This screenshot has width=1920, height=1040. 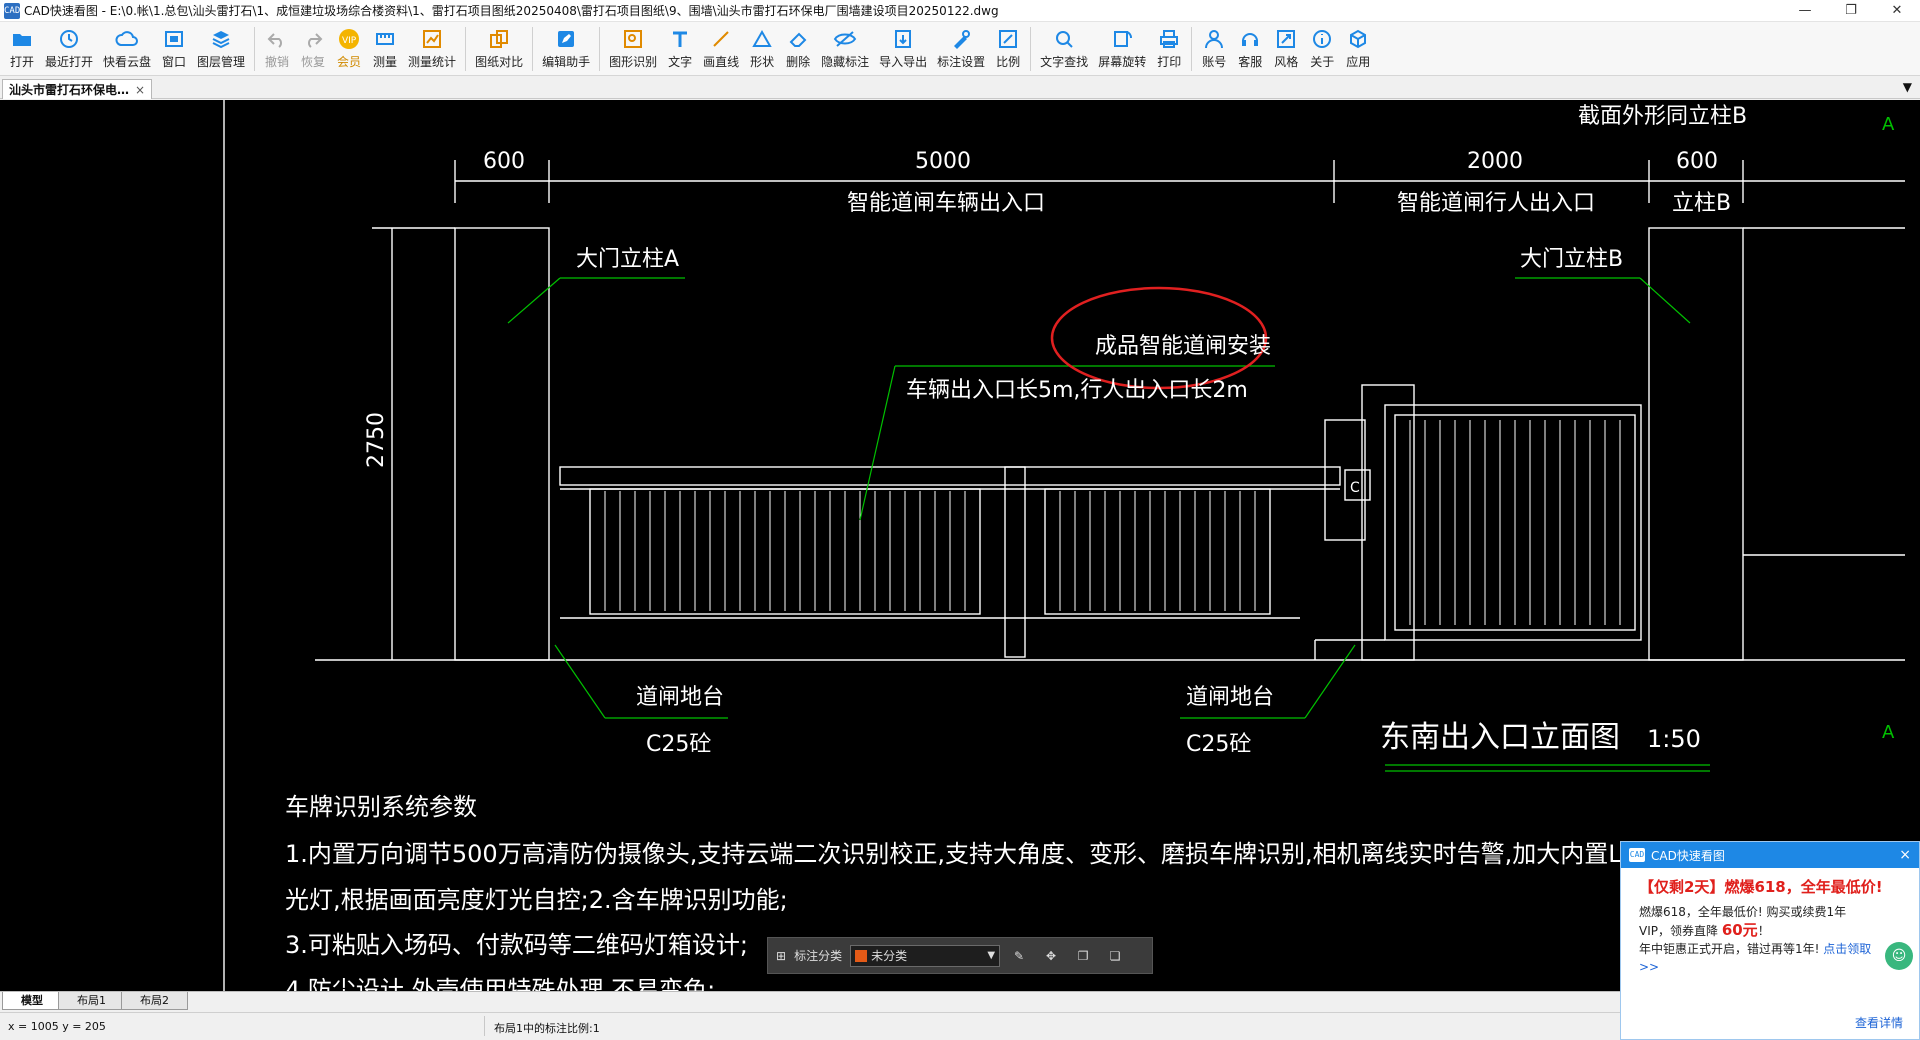 I want to click on toolbar-button-undo: 撤销, so click(x=277, y=49).